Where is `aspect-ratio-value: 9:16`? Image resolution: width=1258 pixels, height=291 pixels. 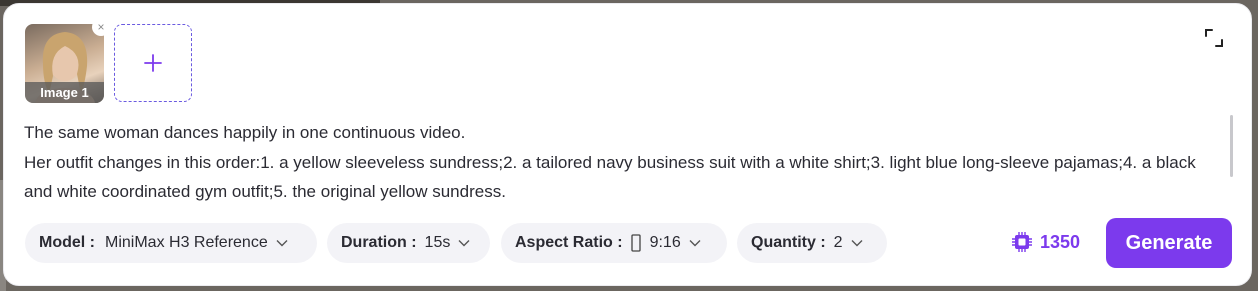
aspect-ratio-value: 9:16 is located at coordinates (665, 242).